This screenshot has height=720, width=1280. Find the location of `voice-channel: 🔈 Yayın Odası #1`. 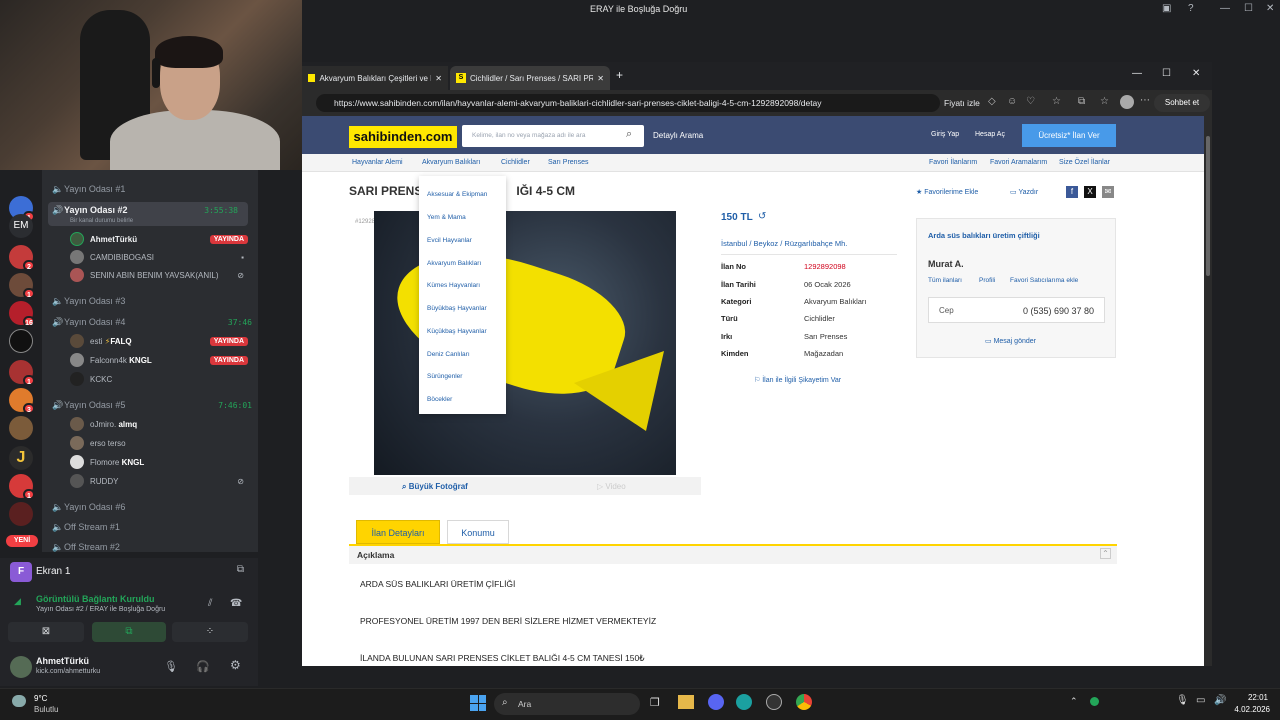

voice-channel: 🔈 Yayın Odası #1 is located at coordinates (88, 189).